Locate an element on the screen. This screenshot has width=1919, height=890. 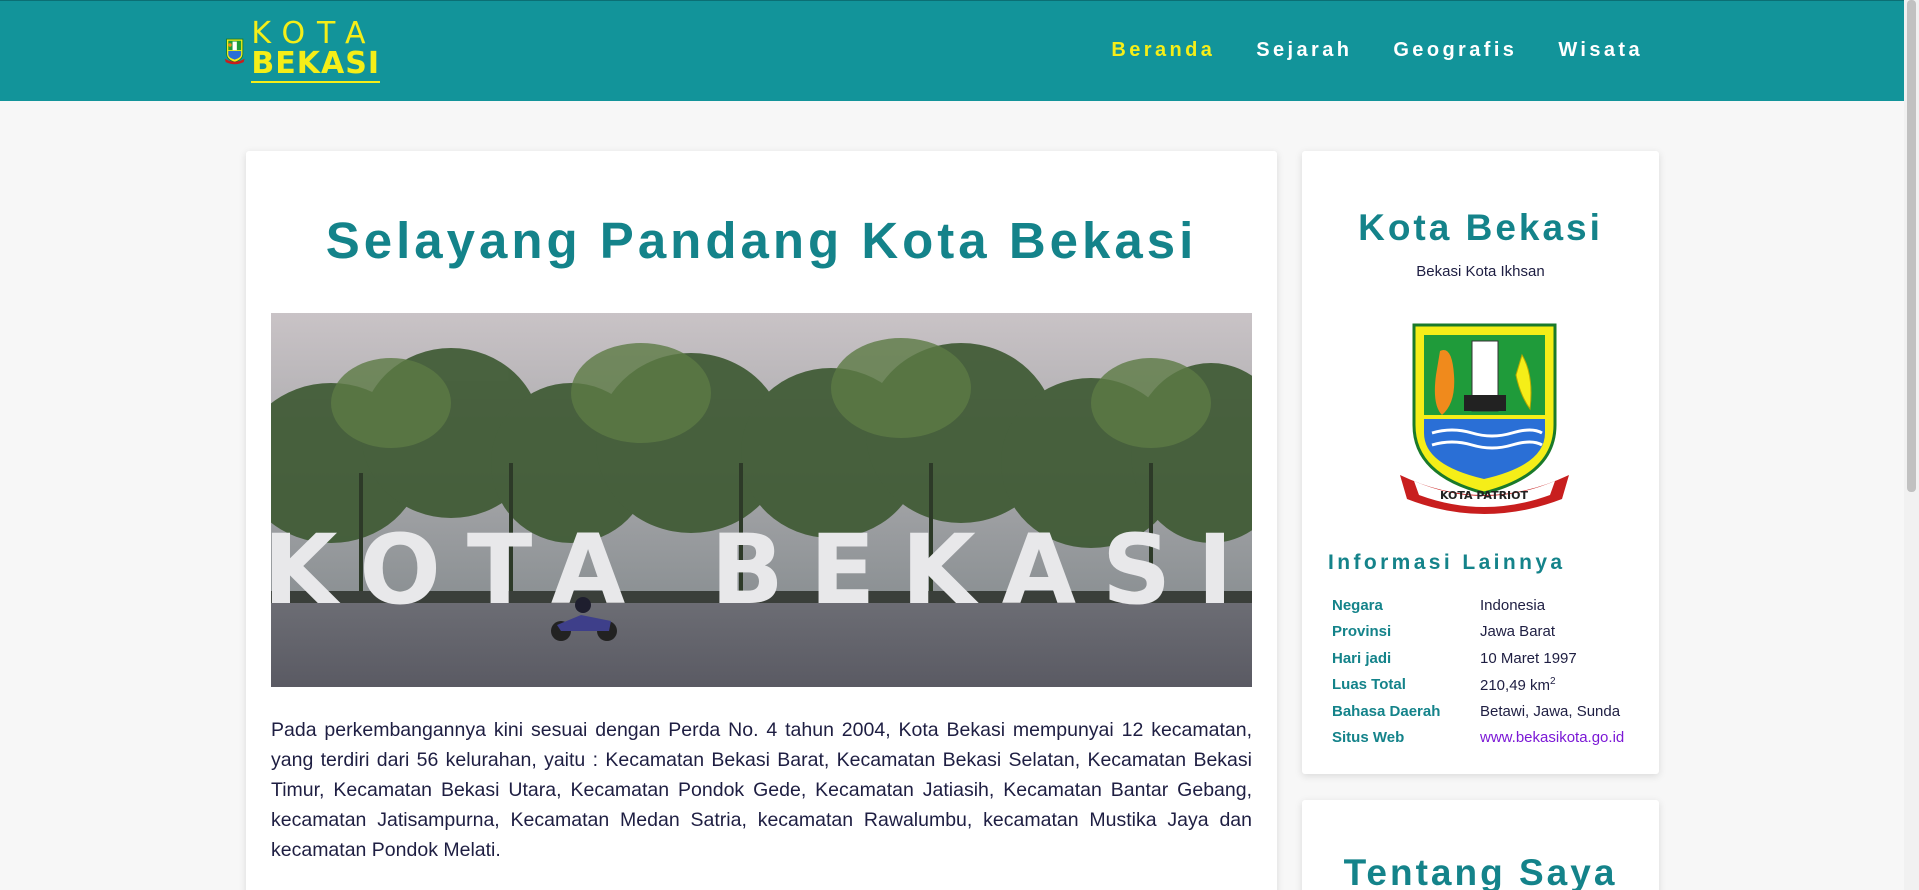
info-key: Hari jadi is located at coordinates (1362, 658).